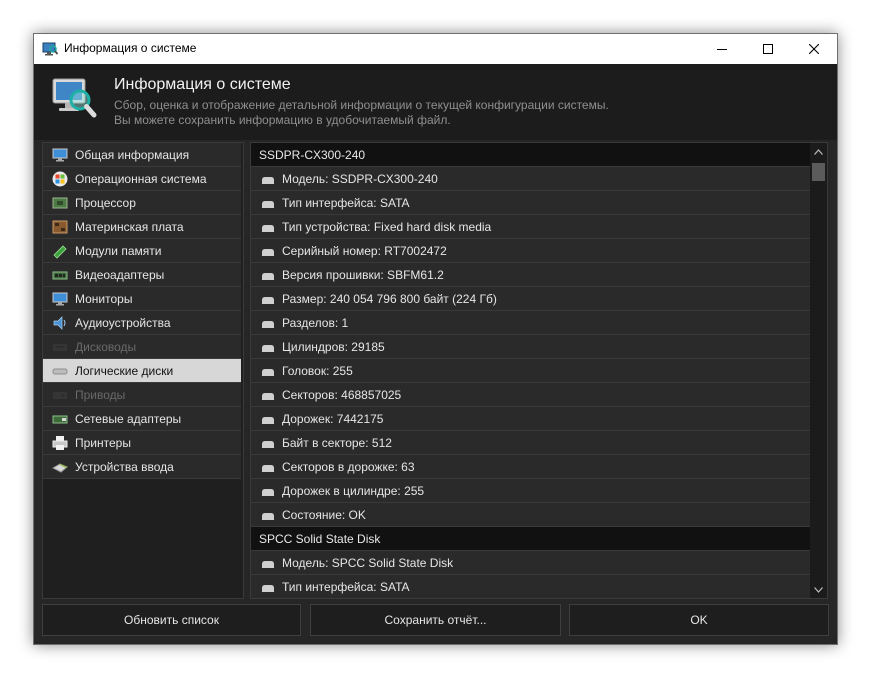 Image resolution: width=869 pixels, height=677 pixels. What do you see at coordinates (142, 203) in the screenshot?
I see `sidebar-item-3: Процессор` at bounding box center [142, 203].